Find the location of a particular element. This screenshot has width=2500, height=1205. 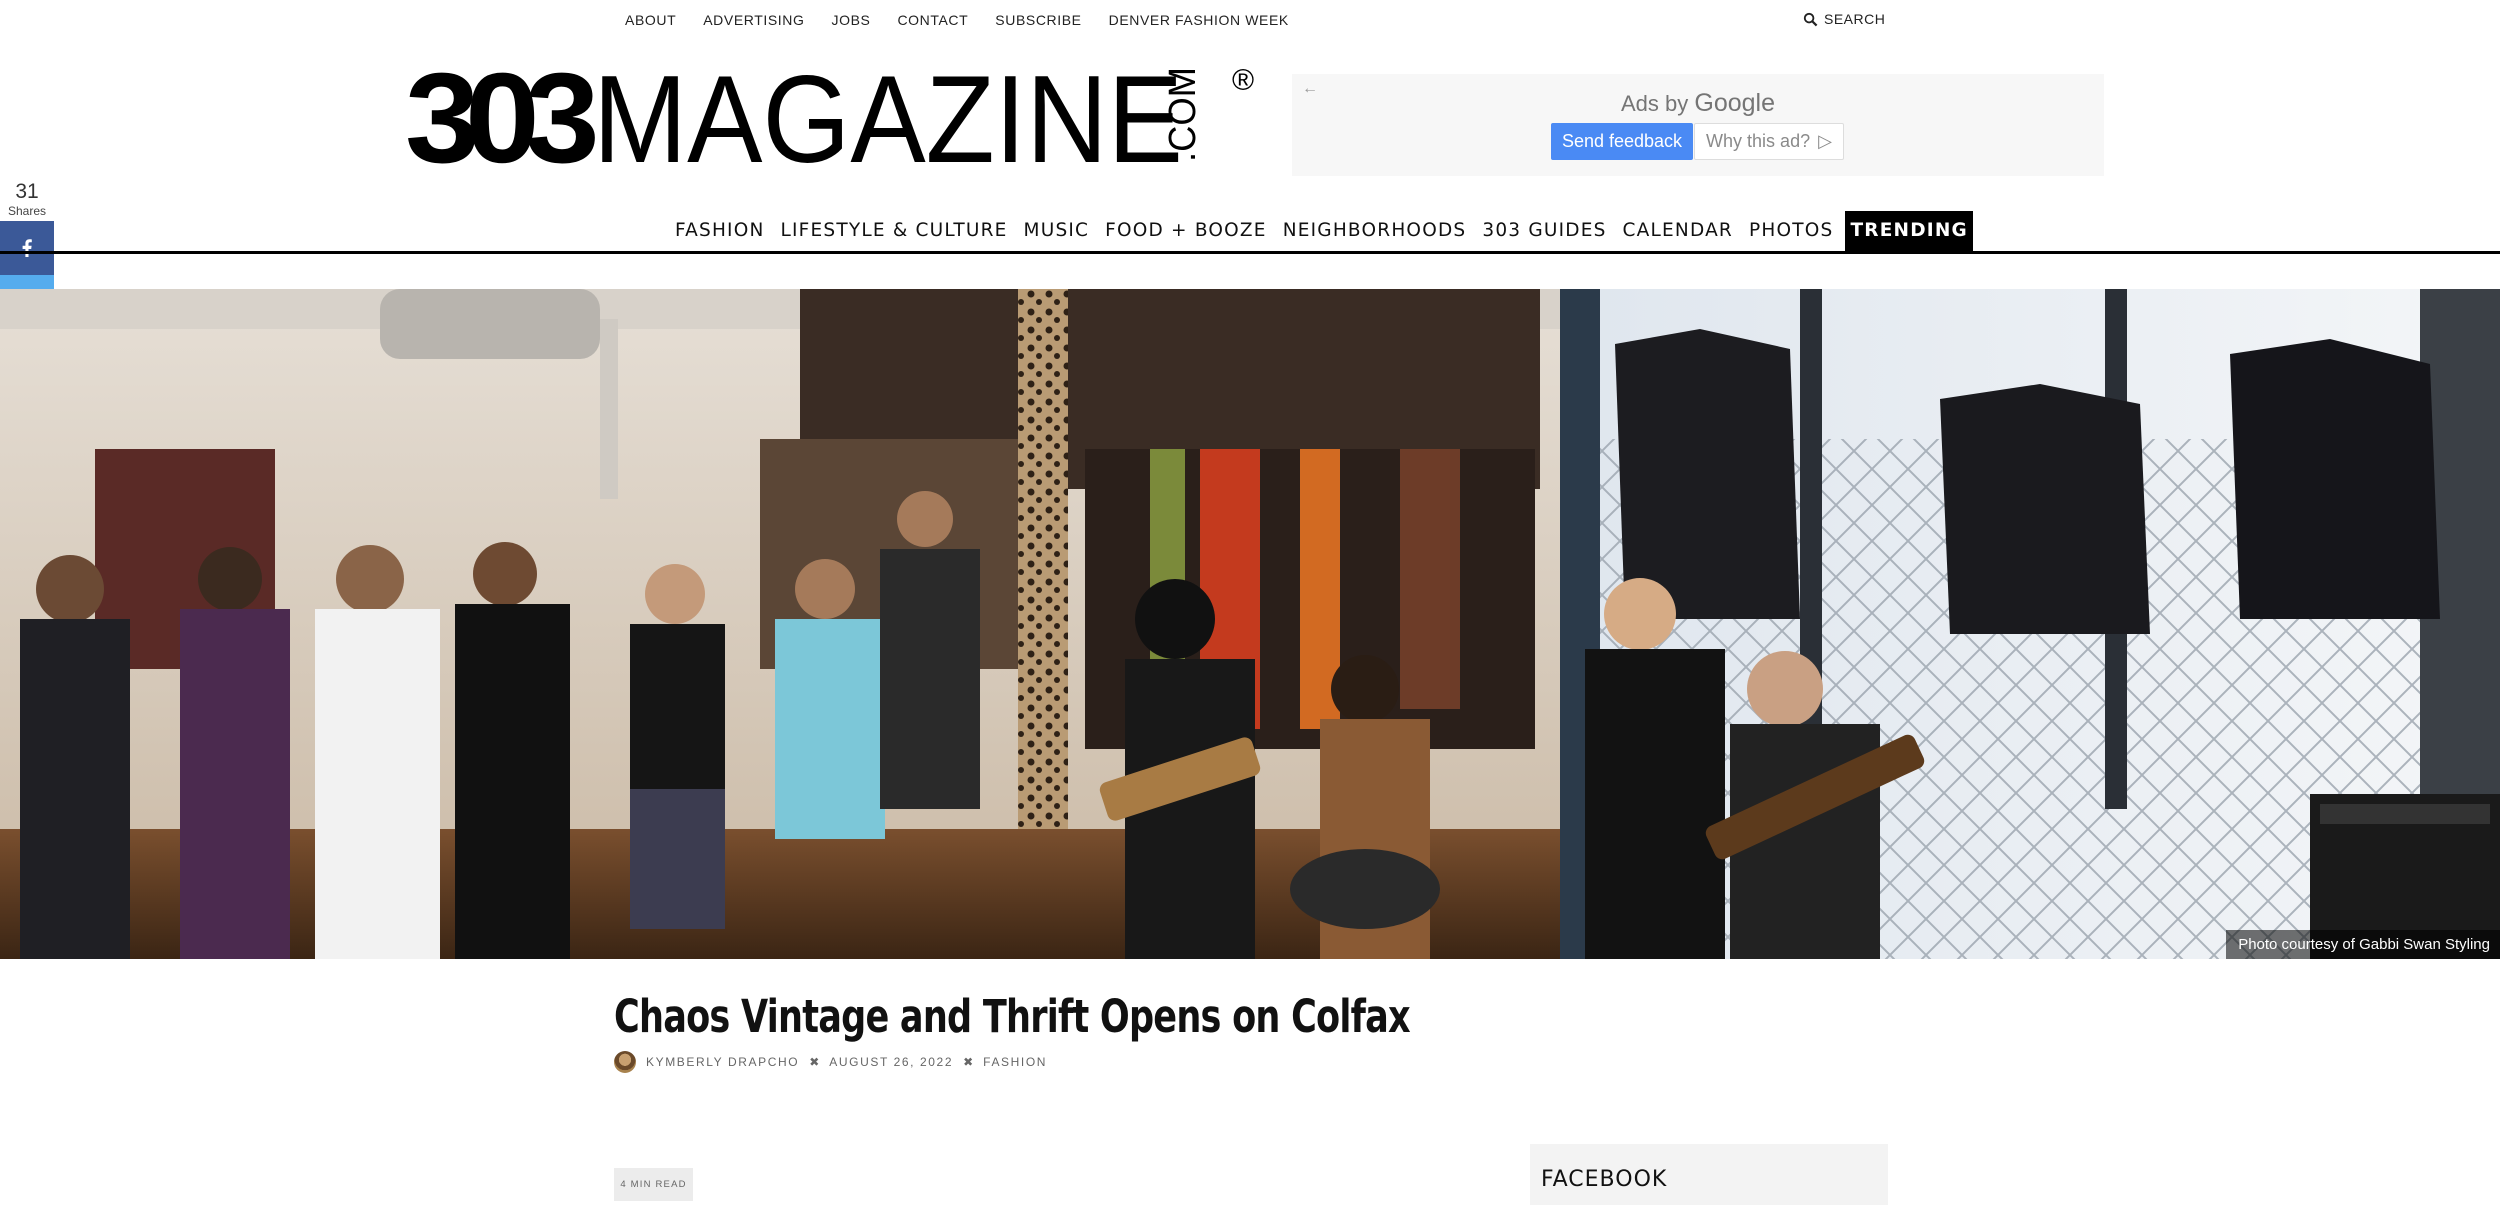

nav-link-about: ABOUT is located at coordinates (650, 20).